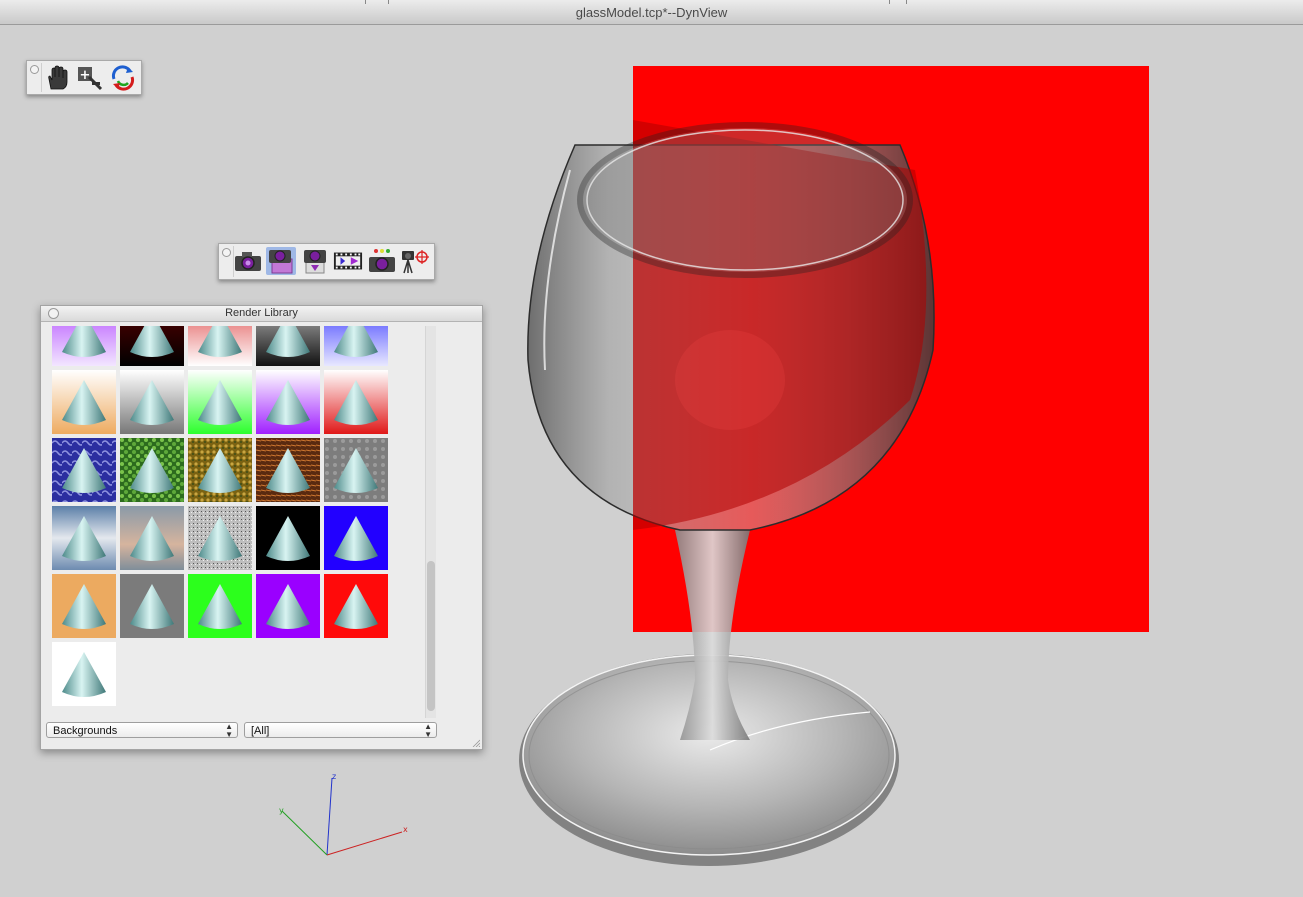  What do you see at coordinates (152, 402) in the screenshot?
I see `thumbnail-gray-white-gradient` at bounding box center [152, 402].